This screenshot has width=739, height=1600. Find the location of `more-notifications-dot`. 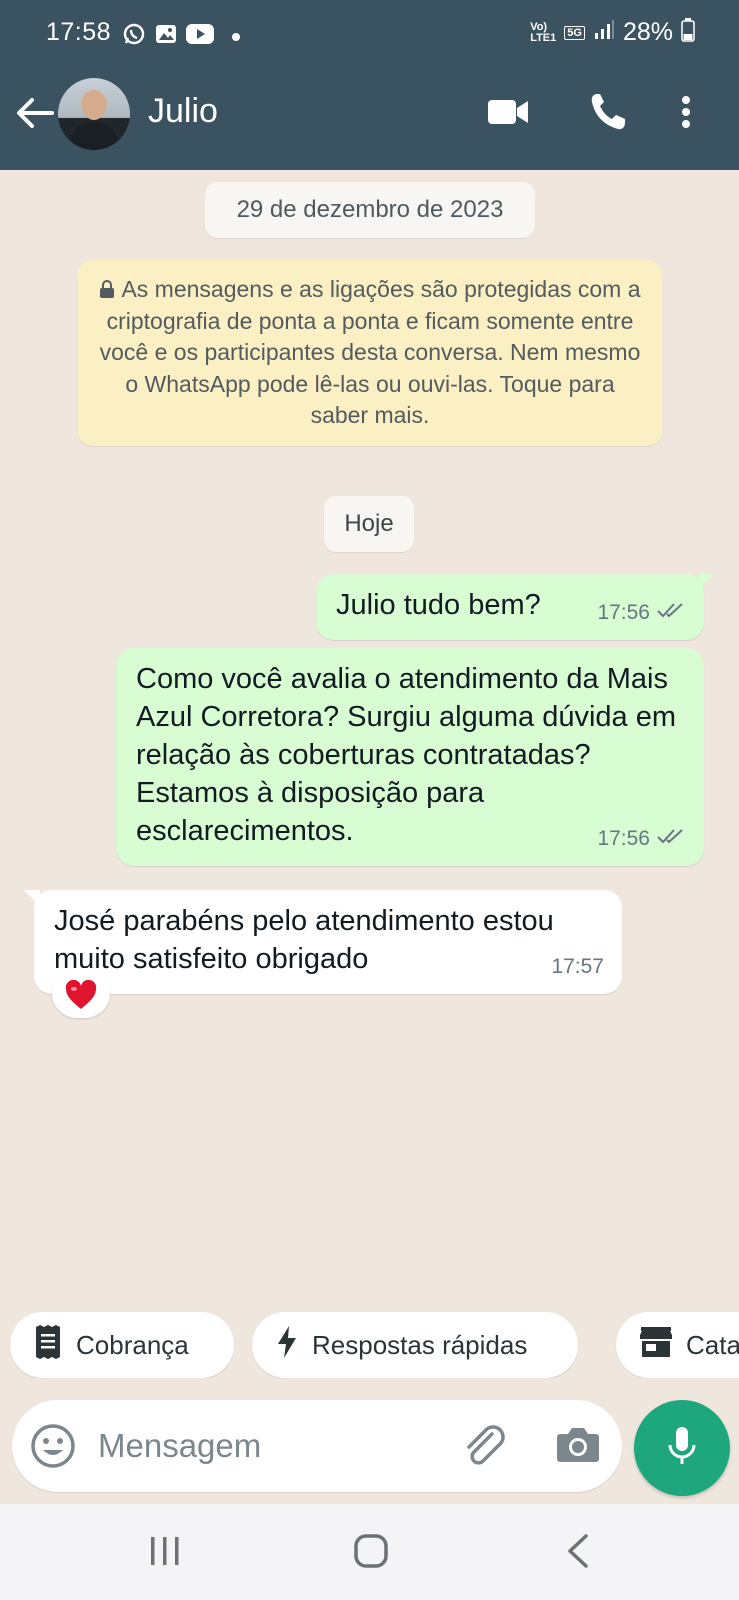

more-notifications-dot is located at coordinates (236, 36).